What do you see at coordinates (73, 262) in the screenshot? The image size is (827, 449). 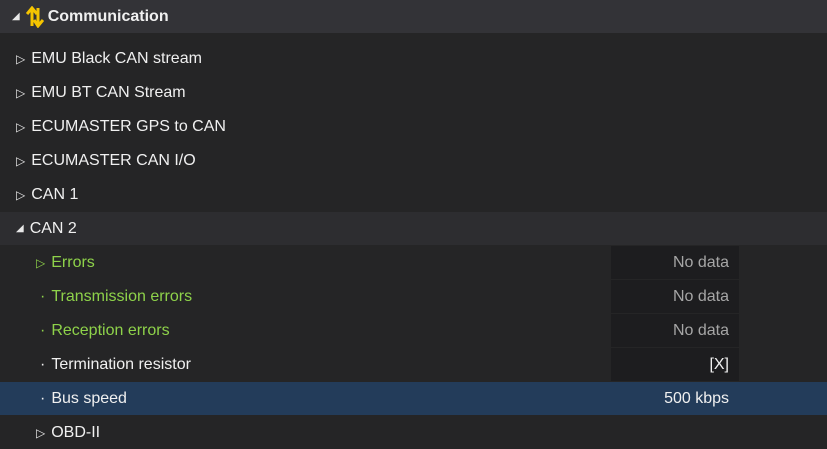 I see `tree-node-label: Errors` at bounding box center [73, 262].